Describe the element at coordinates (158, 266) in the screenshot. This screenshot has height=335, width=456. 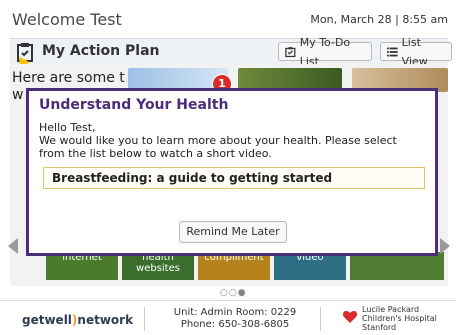
I see `category-tile: health websites` at that location.